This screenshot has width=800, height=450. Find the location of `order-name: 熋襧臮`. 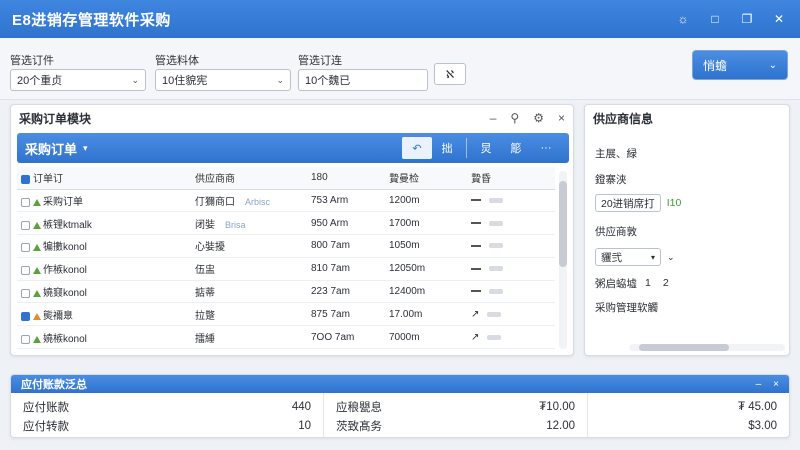

order-name: 熋襧臮 is located at coordinates (58, 316).